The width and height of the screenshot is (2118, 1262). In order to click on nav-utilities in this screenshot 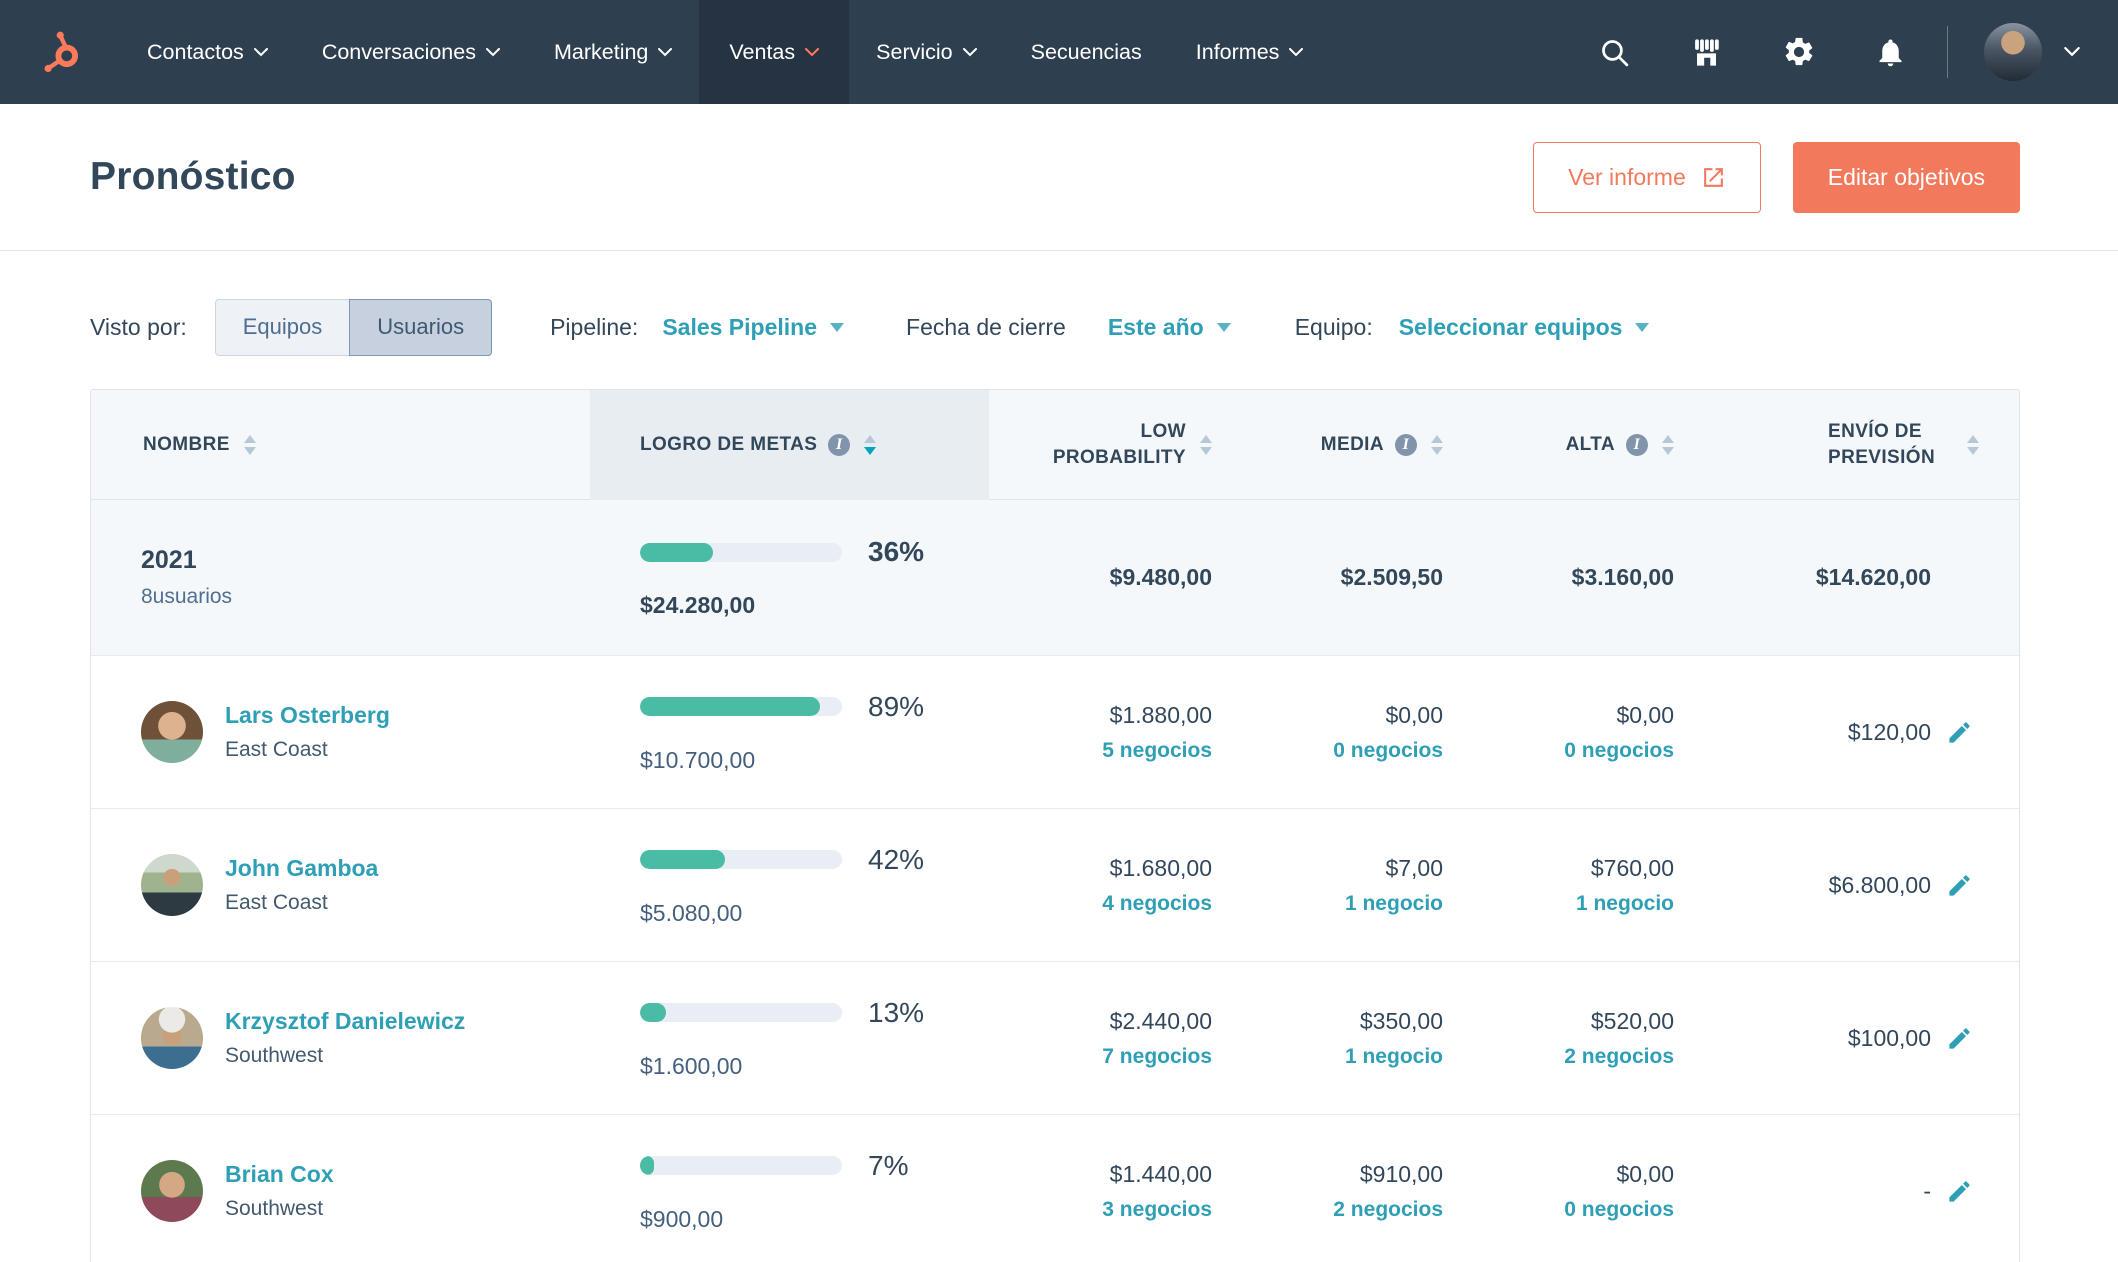, I will do `click(1810, 52)`.